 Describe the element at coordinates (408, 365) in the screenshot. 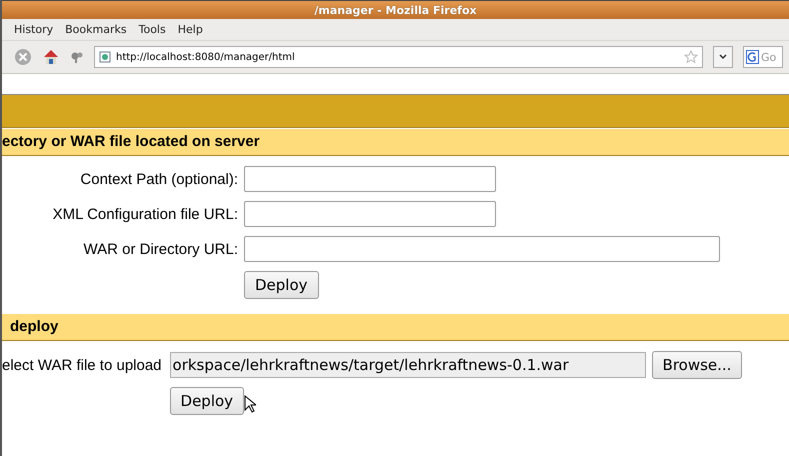

I see `file-field: orkspace/lehrkraftnews/target/lehrkraftnews-0.1.war` at that location.